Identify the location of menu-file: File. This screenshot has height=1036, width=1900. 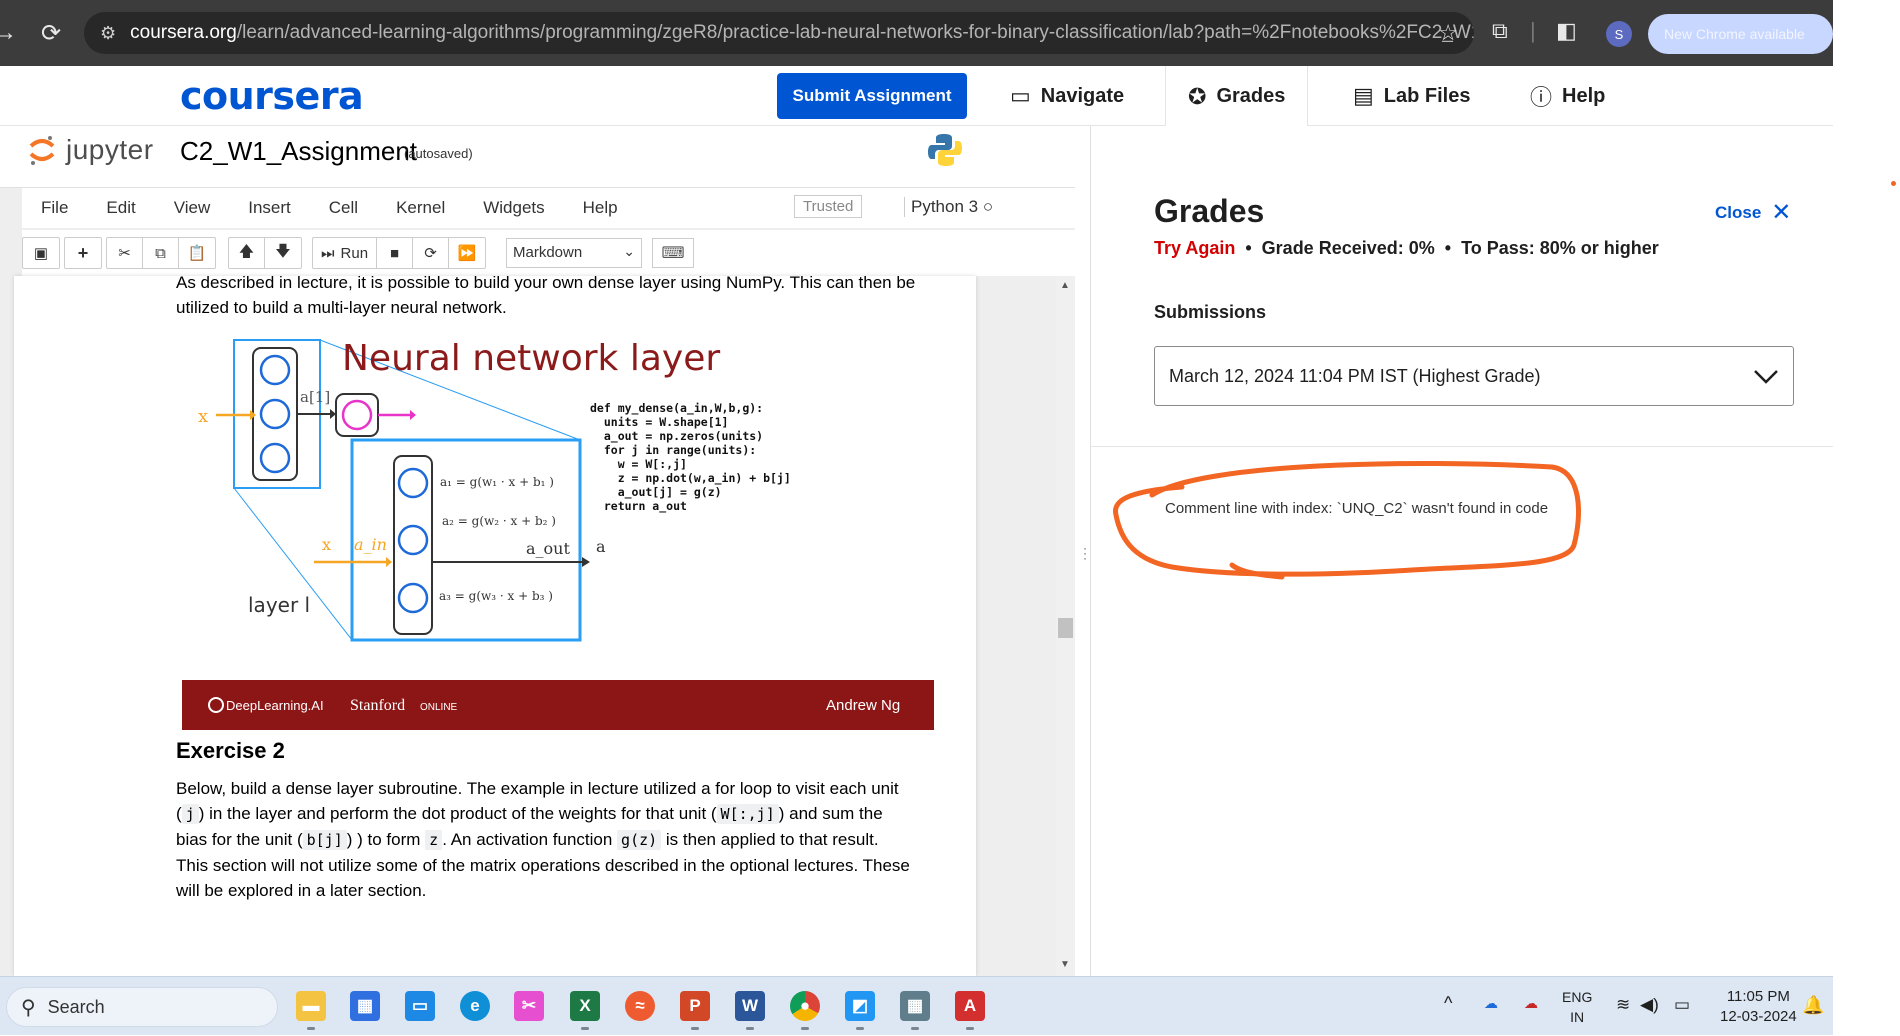
(54, 208).